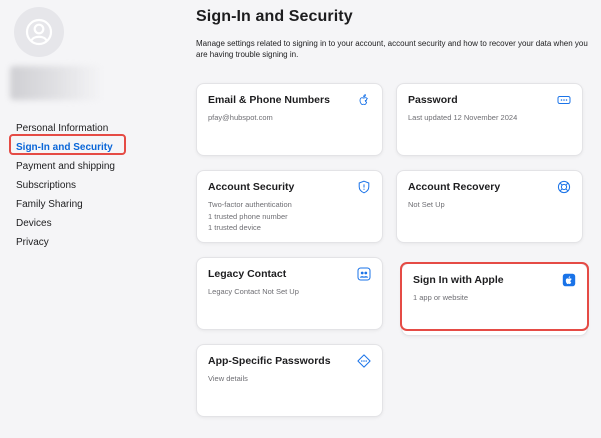  I want to click on card-legacy-contact: Legacy Contact Legacy Contact Not Set Up, so click(289, 293).